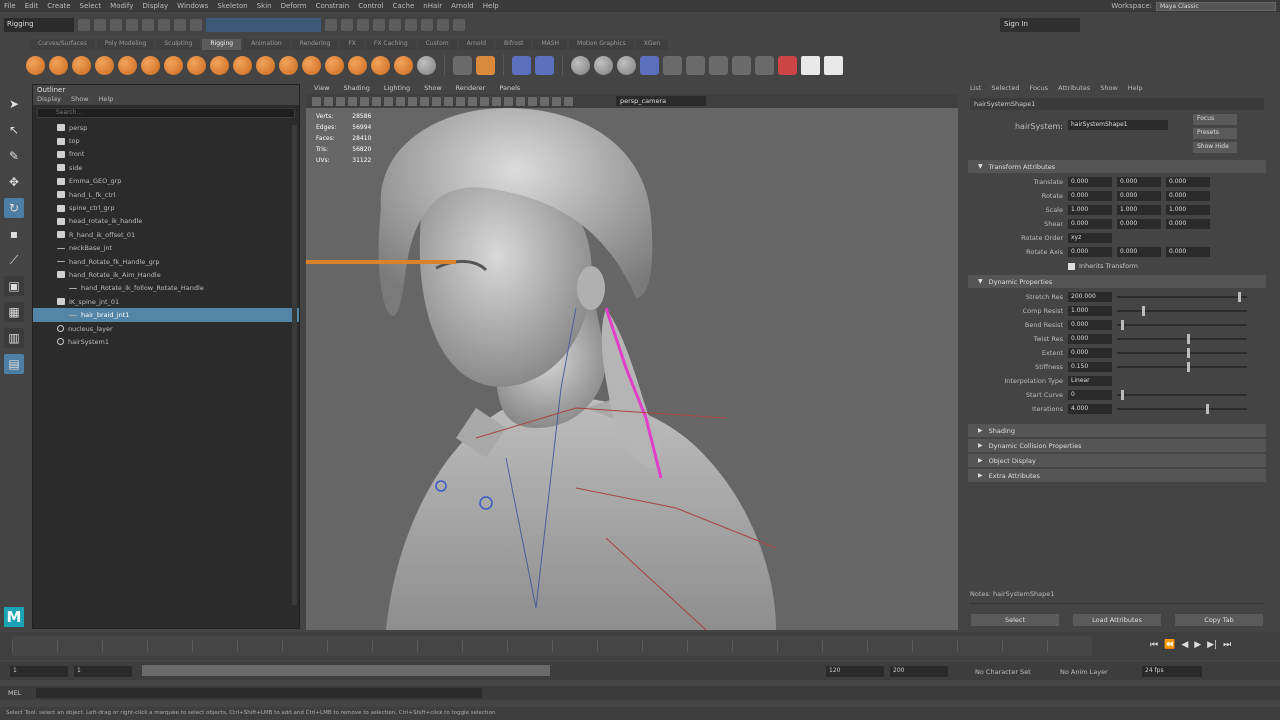 The image size is (1280, 720). Describe the element at coordinates (1227, 645) in the screenshot. I see `go-to-end-icon: ⏭` at that location.